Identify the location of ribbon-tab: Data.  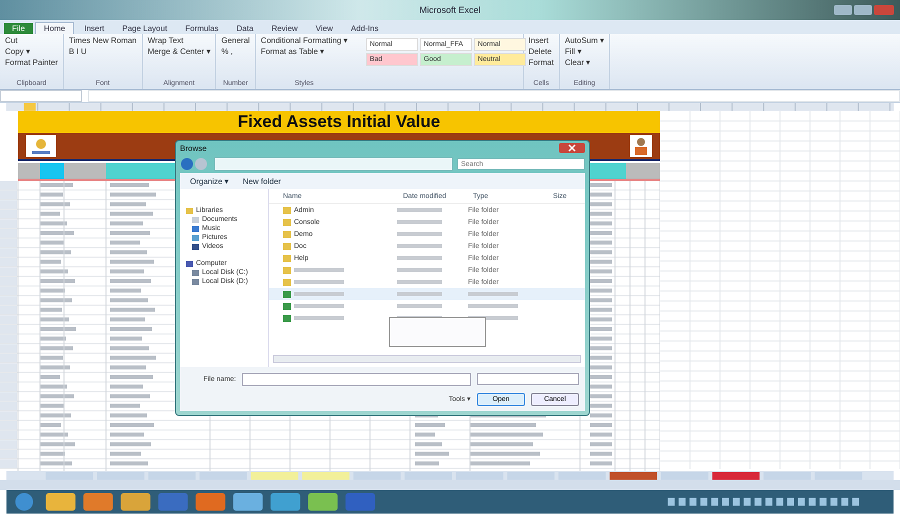
(245, 28).